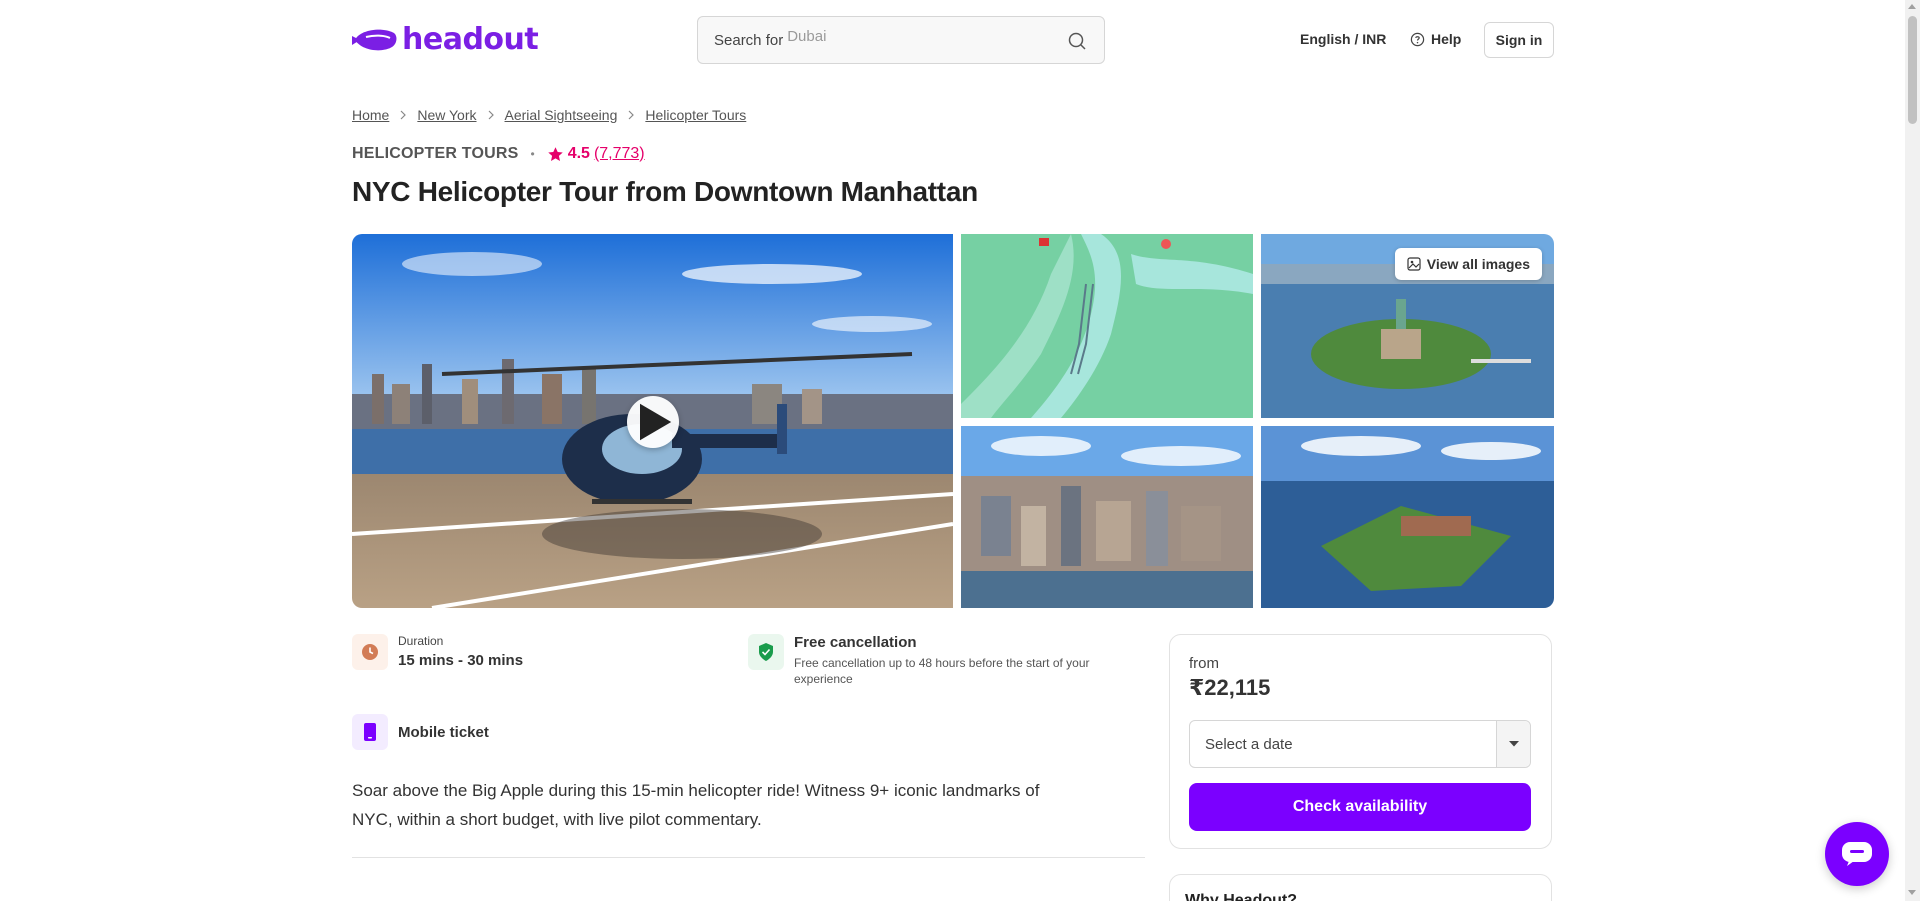 The width and height of the screenshot is (1920, 901). Describe the element at coordinates (1107, 517) in the screenshot. I see `manhattan-aerial-image` at that location.